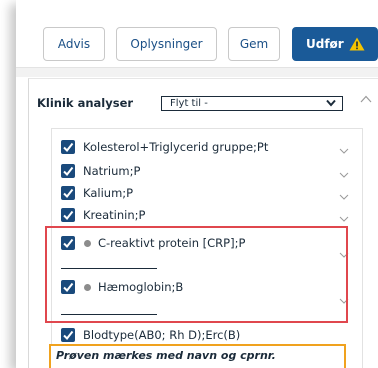 The height and width of the screenshot is (368, 378). What do you see at coordinates (162, 335) in the screenshot?
I see `analysis-label: Blodtype(AB0; Rh D);Erc(B)` at bounding box center [162, 335].